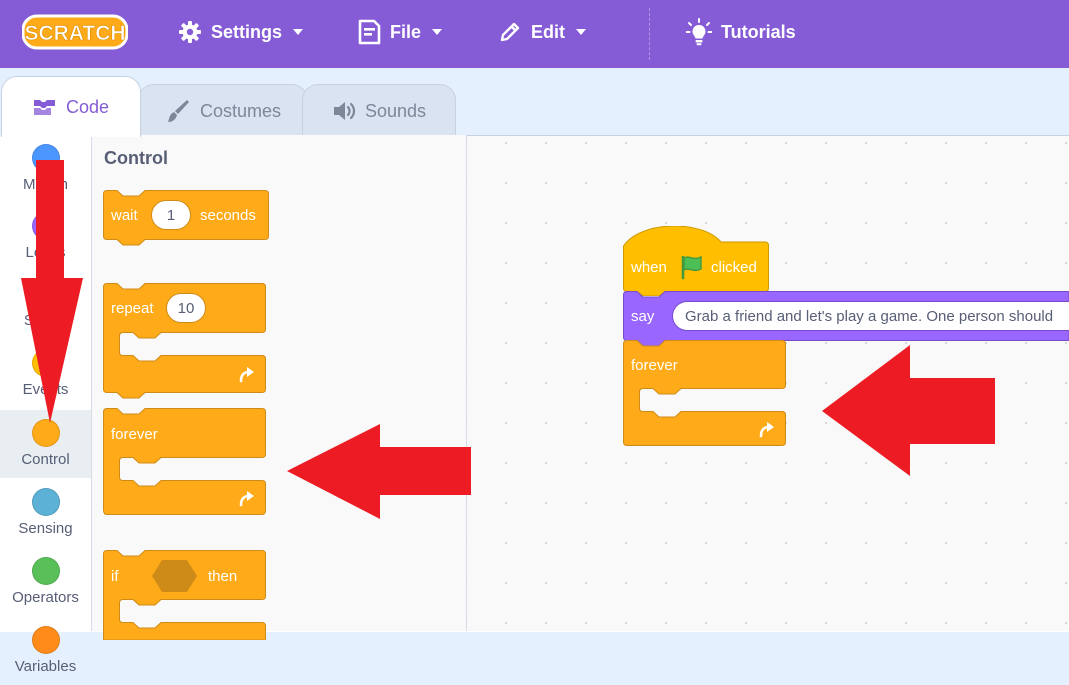 This screenshot has width=1069, height=685. What do you see at coordinates (548, 31) in the screenshot?
I see `edit-label: Edit` at bounding box center [548, 31].